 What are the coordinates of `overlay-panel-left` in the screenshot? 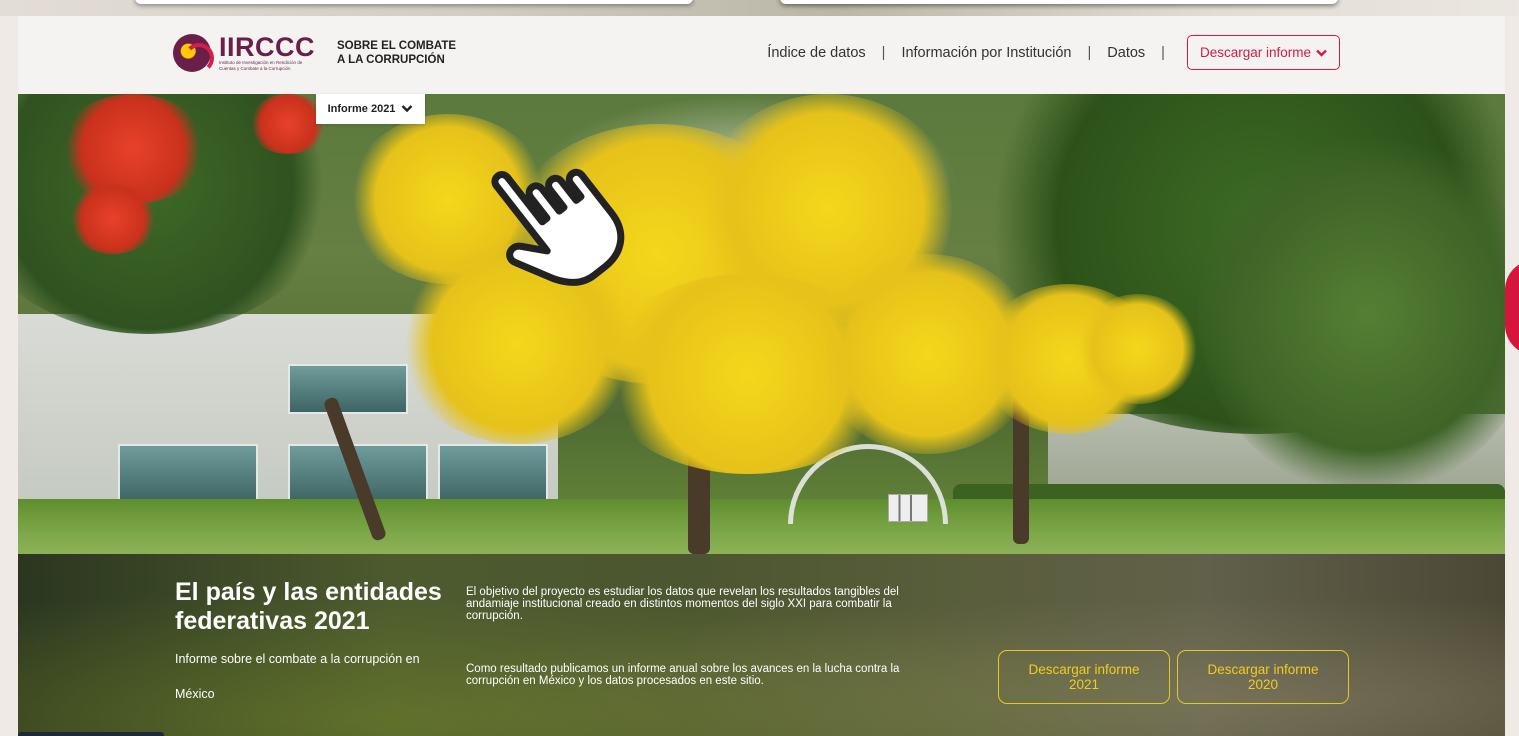 It's located at (414, 2).